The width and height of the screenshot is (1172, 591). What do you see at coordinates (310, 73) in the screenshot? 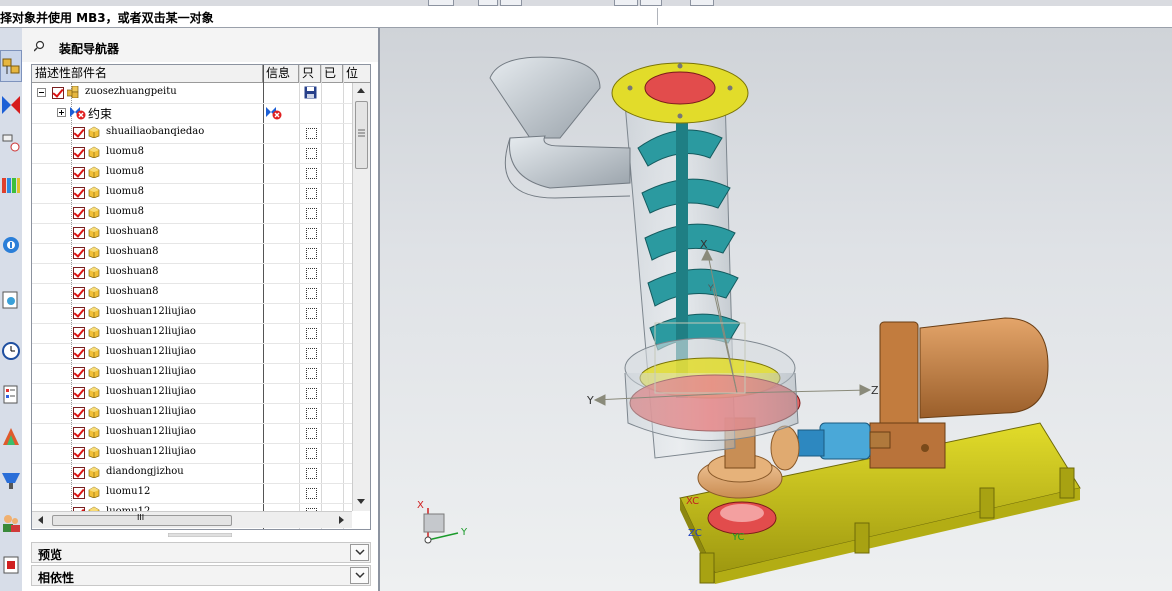
I see `column-readonly: 只` at bounding box center [310, 73].